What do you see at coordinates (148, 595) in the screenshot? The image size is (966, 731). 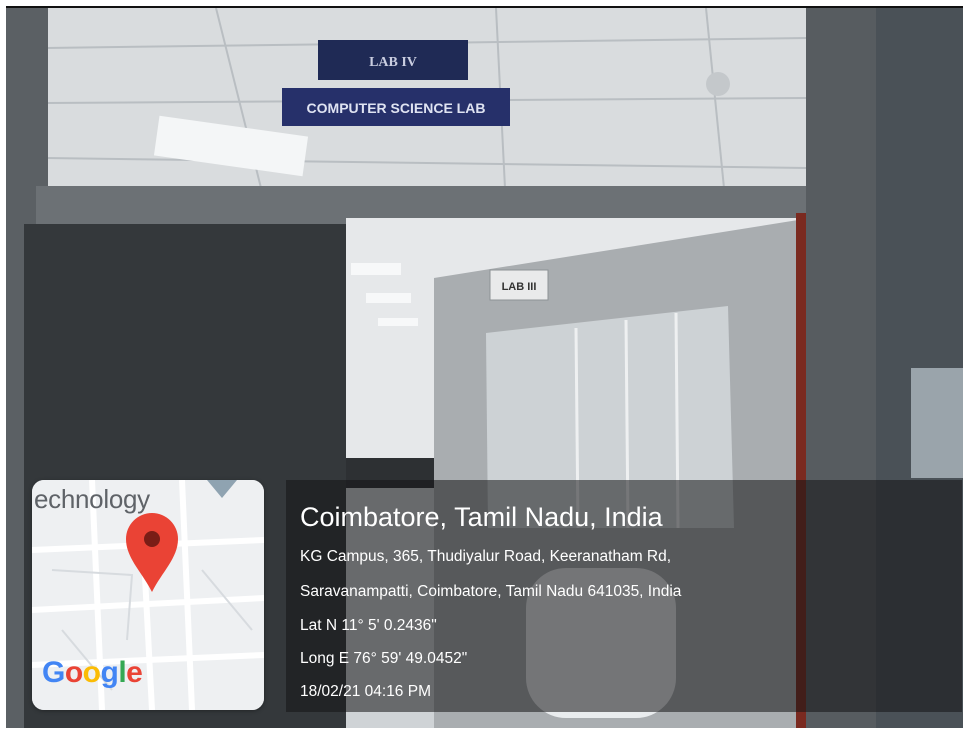 I see `map-thumbnail: echnology Google` at bounding box center [148, 595].